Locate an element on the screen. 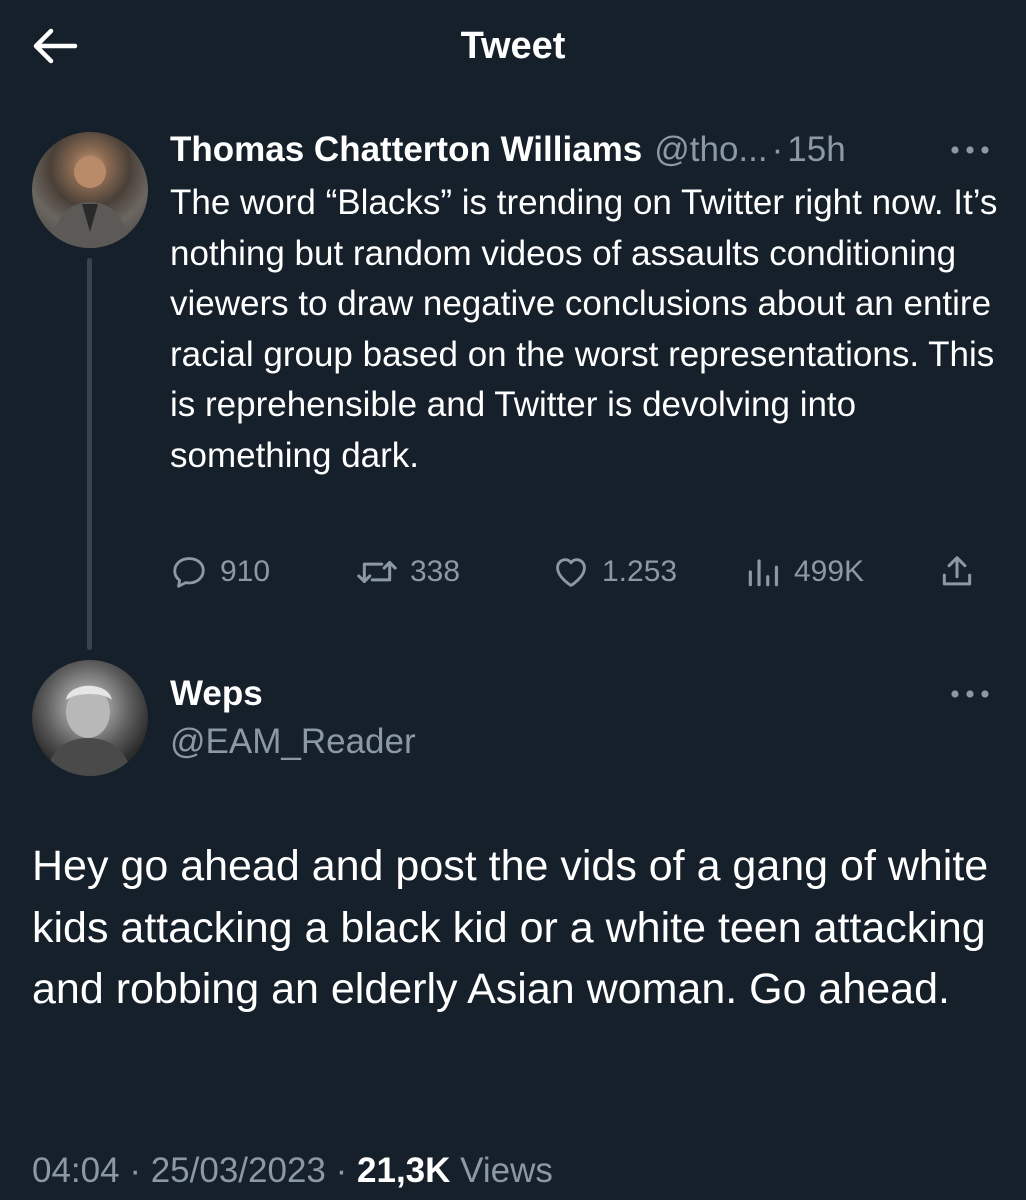 The height and width of the screenshot is (1200, 1026). like-button: 1.253 is located at coordinates (614, 572).